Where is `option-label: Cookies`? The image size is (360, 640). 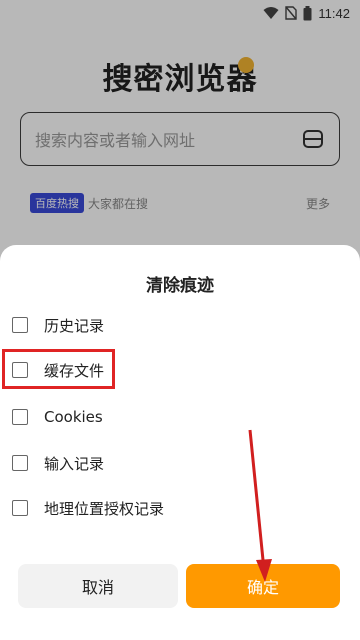 option-label: Cookies is located at coordinates (73, 417).